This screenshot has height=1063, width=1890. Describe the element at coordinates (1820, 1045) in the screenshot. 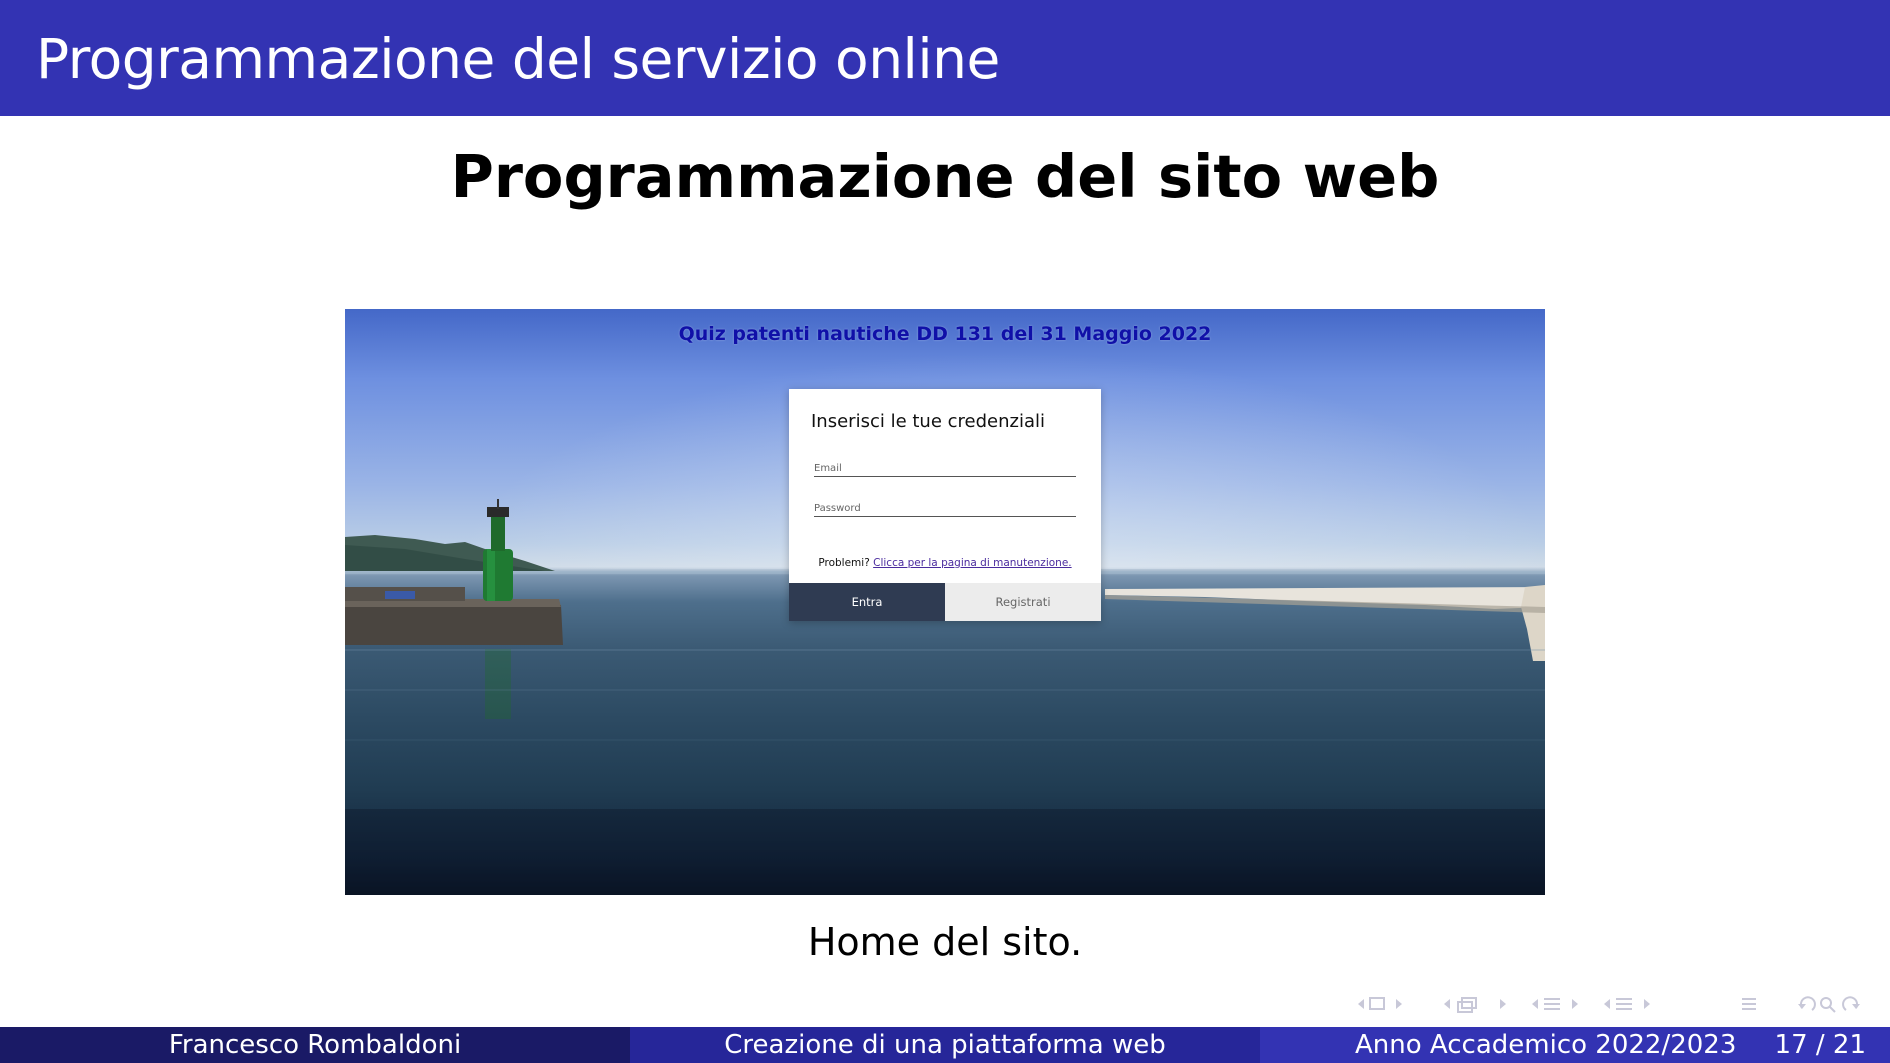

I see `page-number: 17 / 21` at that location.